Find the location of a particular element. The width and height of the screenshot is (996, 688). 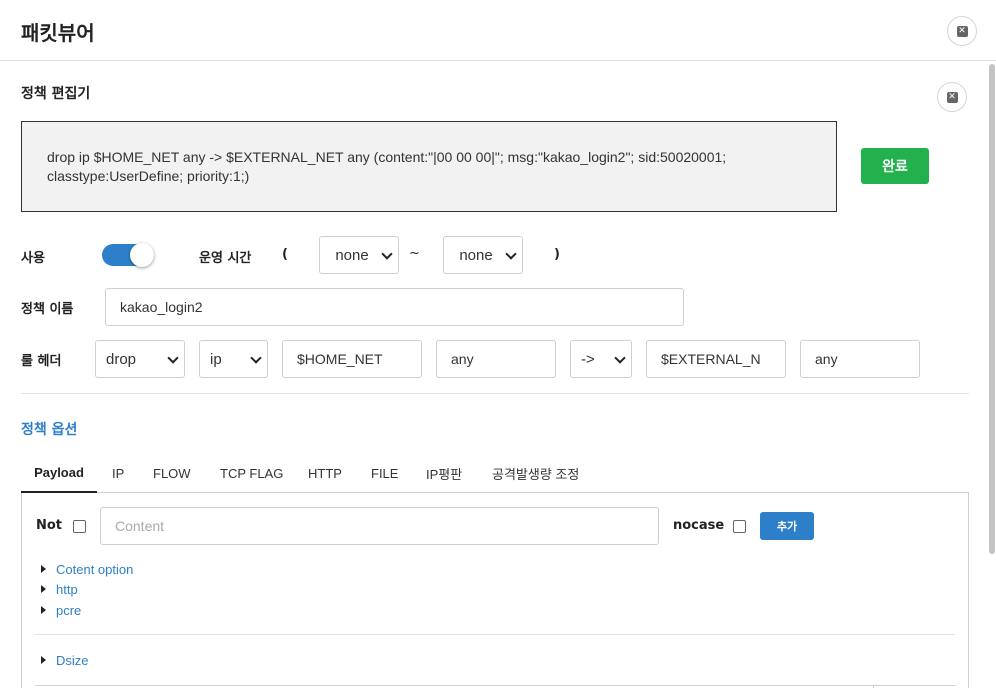

tab-attack-rate: 공격발생량 조정 is located at coordinates (535, 473).